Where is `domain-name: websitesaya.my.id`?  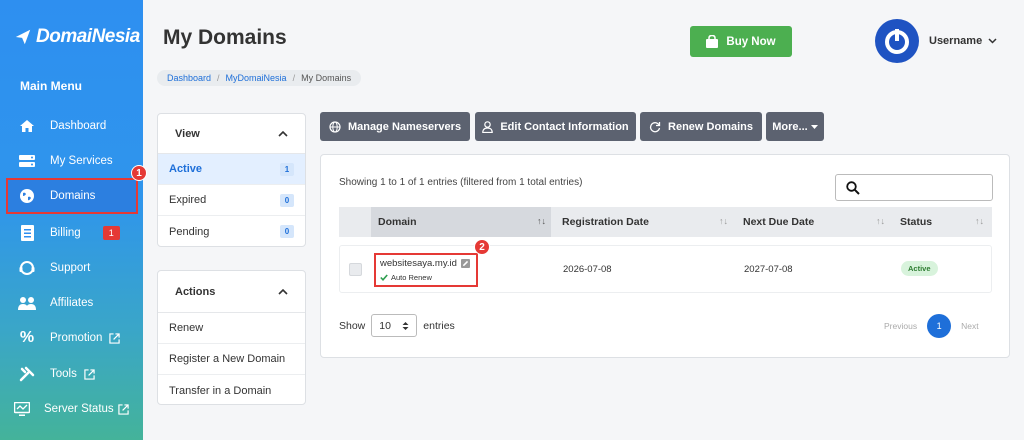 domain-name: websitesaya.my.id is located at coordinates (418, 263).